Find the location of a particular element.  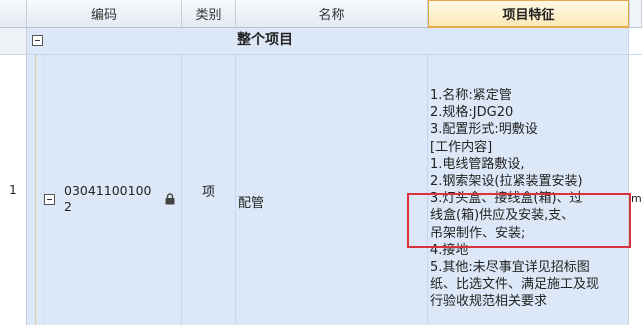

project-row is located at coordinates (328, 41).